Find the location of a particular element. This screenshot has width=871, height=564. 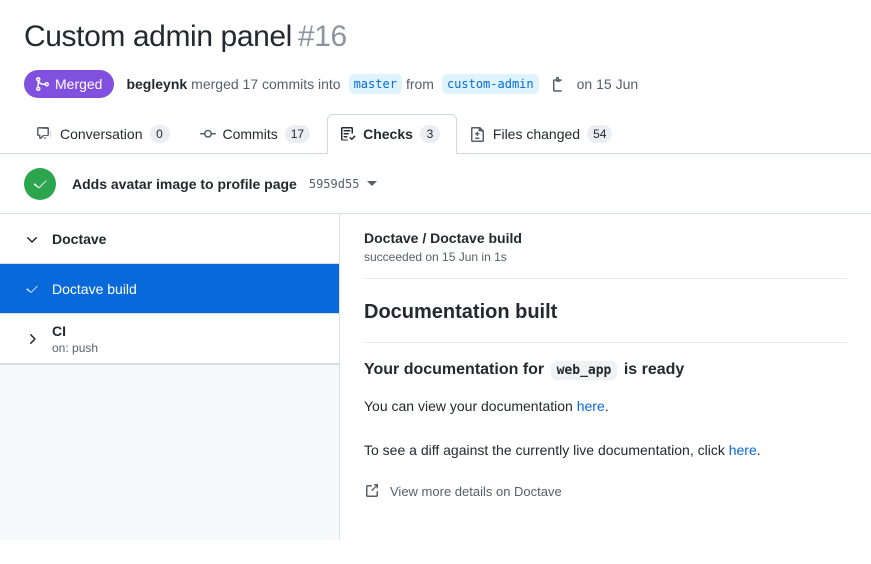

pr-from-text: from is located at coordinates (419, 84).